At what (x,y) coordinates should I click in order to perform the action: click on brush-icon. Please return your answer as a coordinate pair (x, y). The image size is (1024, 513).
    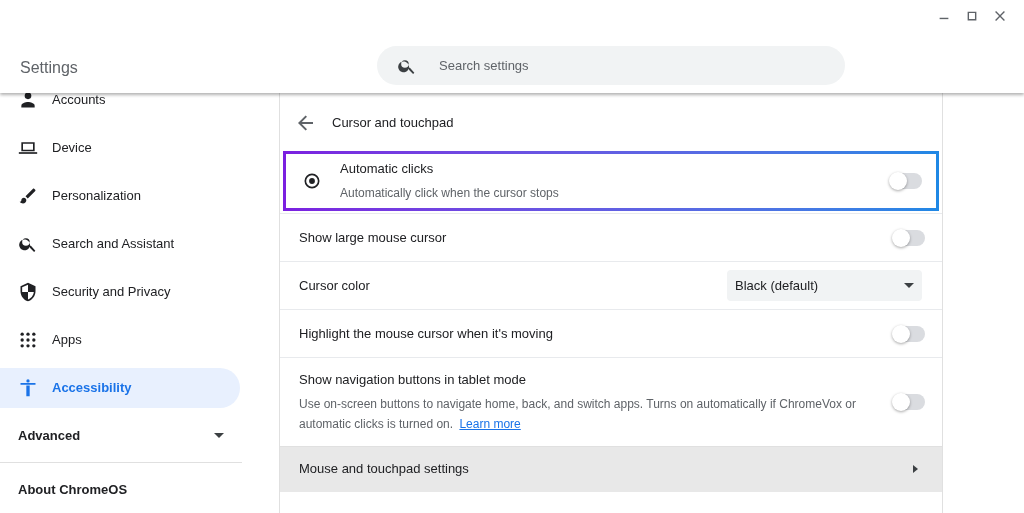
    Looking at the image, I should click on (28, 196).